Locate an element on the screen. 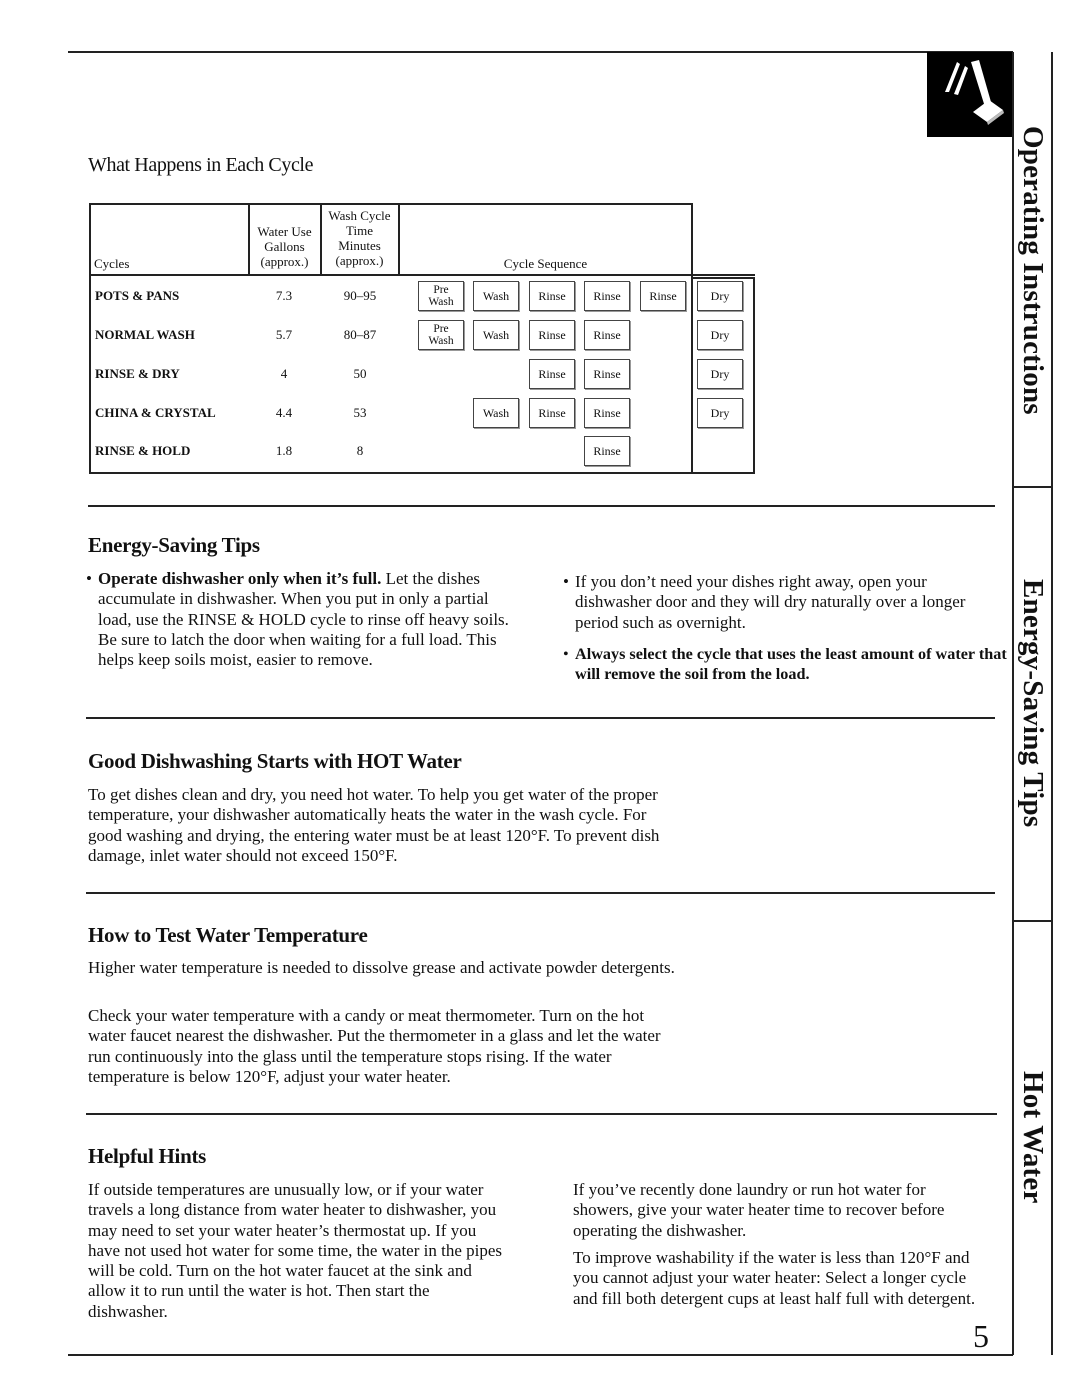  water-use-gallons: 4 is located at coordinates (284, 373).